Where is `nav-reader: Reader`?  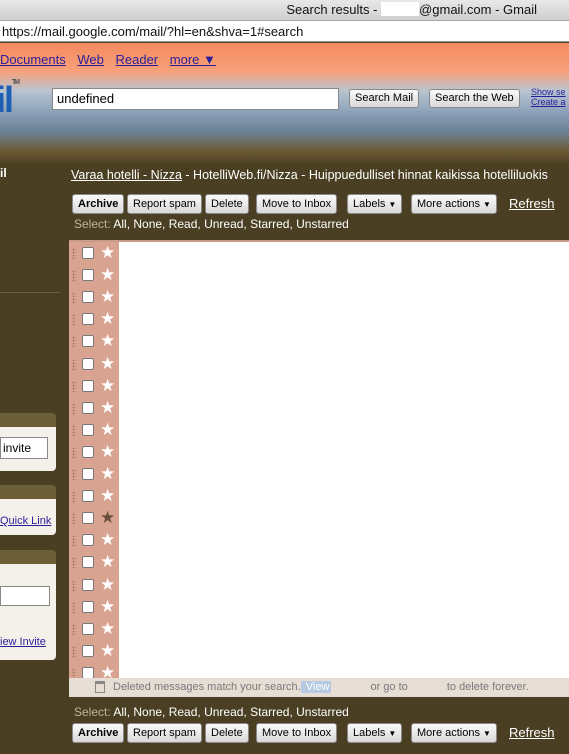
nav-reader: Reader is located at coordinates (137, 59).